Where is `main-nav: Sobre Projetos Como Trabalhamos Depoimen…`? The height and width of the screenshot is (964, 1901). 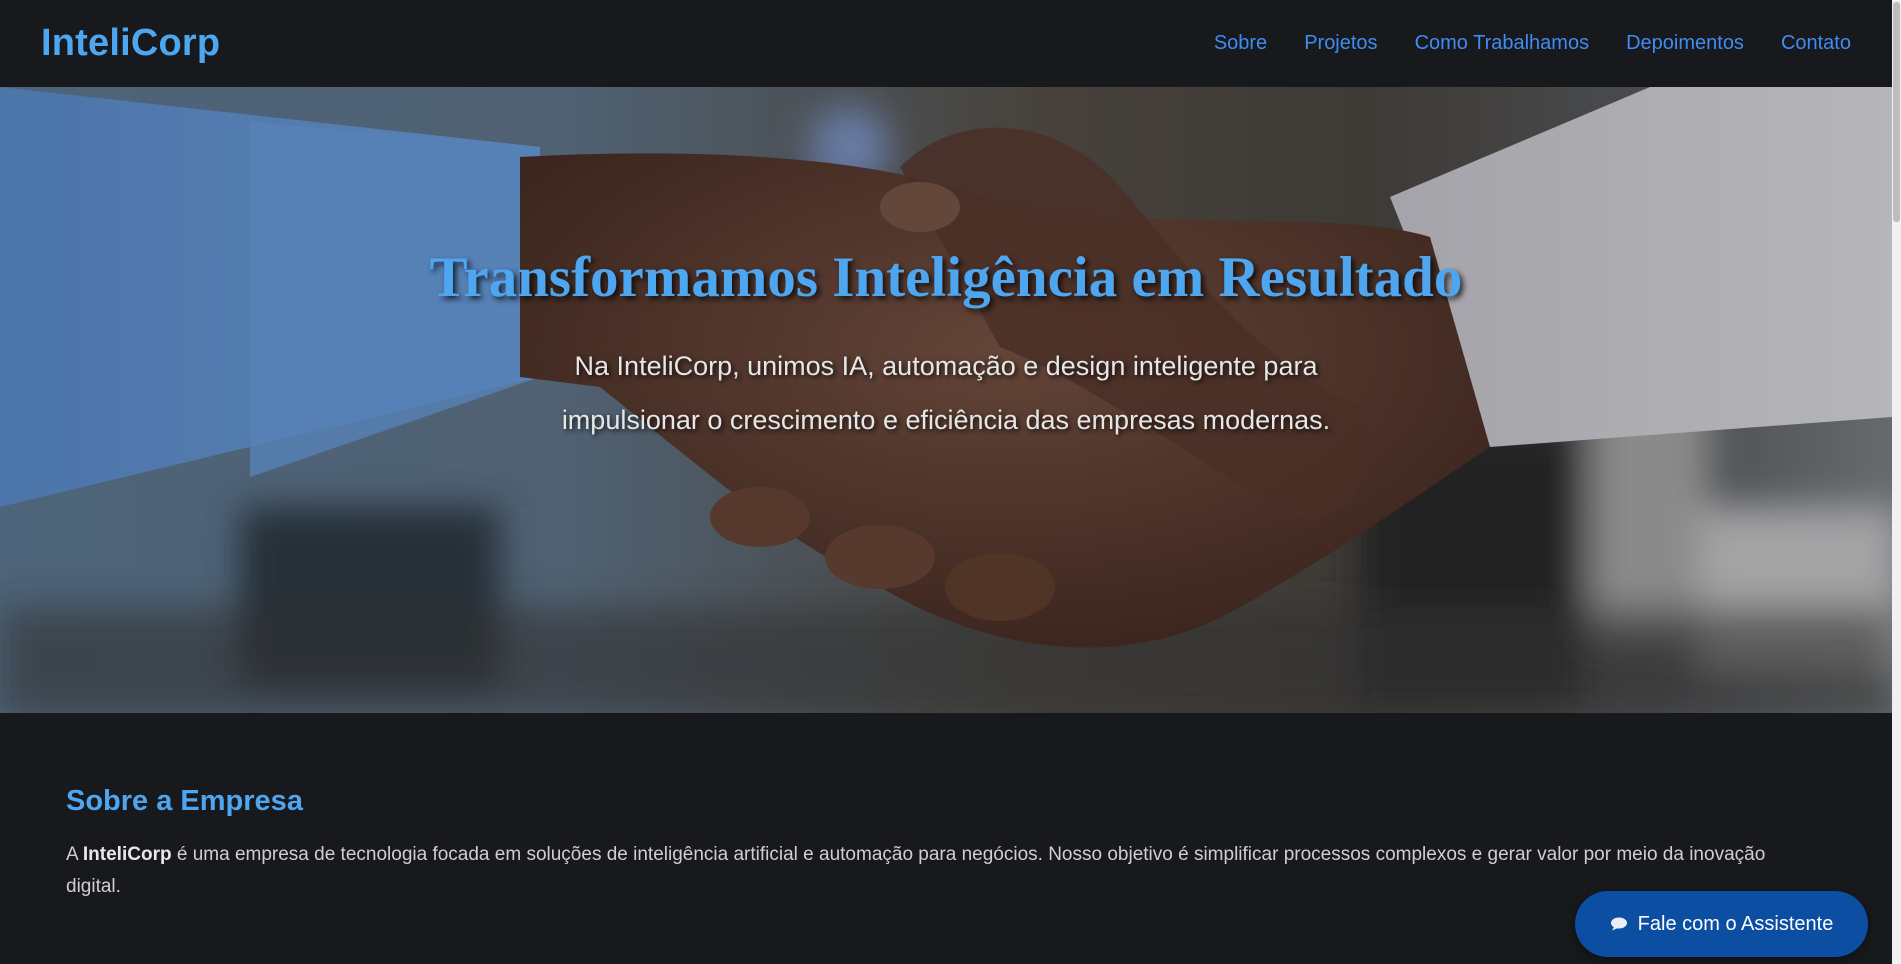 main-nav: Sobre Projetos Como Trabalhamos Depoimen… is located at coordinates (1532, 43).